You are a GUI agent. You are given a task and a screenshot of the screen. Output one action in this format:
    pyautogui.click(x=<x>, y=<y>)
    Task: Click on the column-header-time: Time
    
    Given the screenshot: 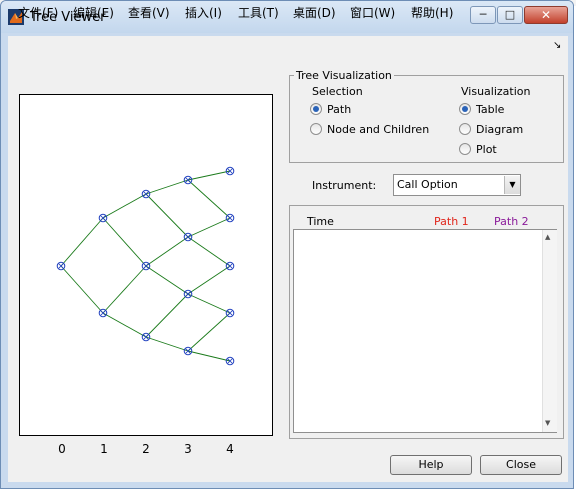 What is the action you would take?
    pyautogui.click(x=320, y=221)
    